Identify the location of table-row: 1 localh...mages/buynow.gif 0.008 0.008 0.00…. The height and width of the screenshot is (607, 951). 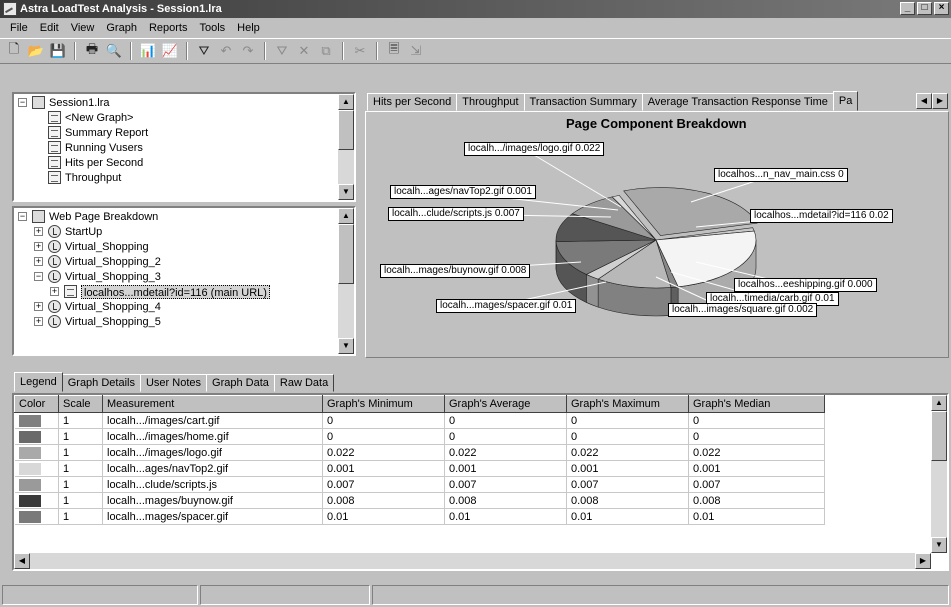
(419, 500).